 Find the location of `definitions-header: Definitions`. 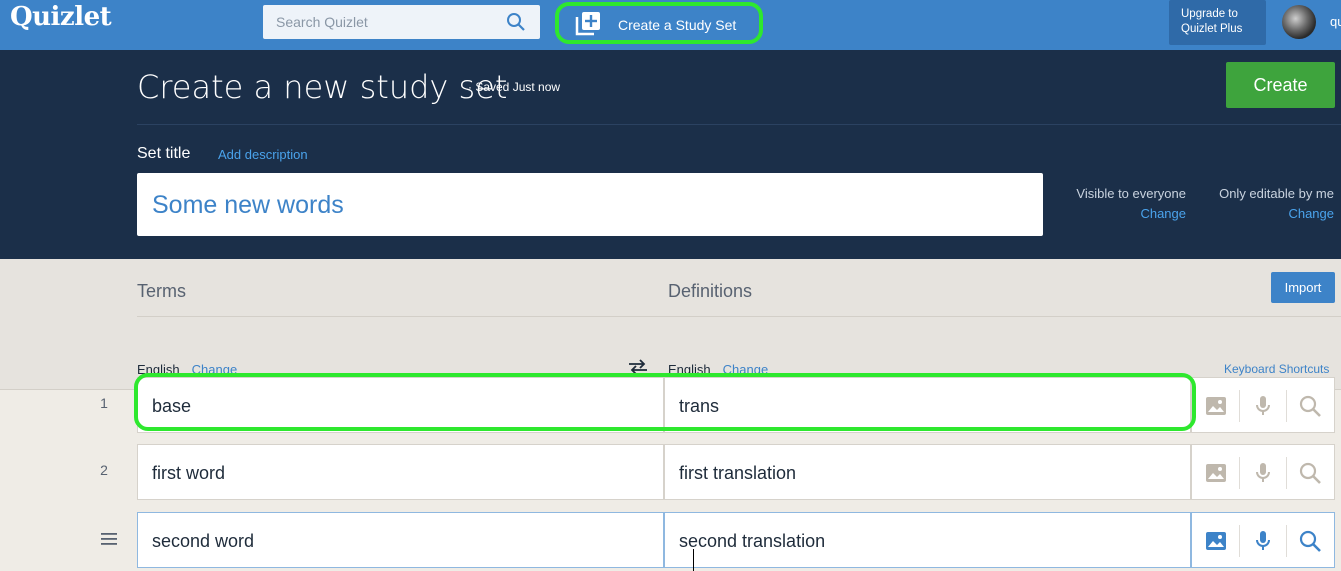

definitions-header: Definitions is located at coordinates (710, 291).